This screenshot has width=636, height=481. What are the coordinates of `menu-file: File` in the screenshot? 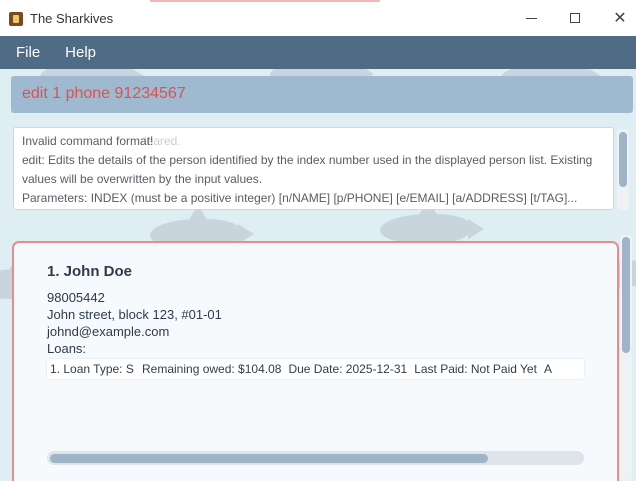 It's located at (28, 52).